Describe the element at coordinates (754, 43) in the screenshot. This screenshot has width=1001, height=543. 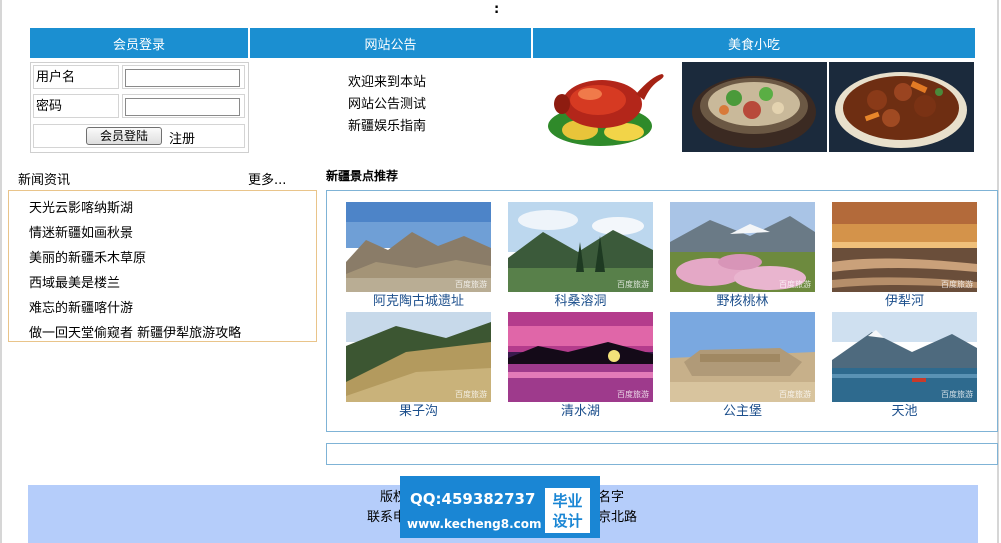
I see `food-snacks-header: 美食小吃` at that location.